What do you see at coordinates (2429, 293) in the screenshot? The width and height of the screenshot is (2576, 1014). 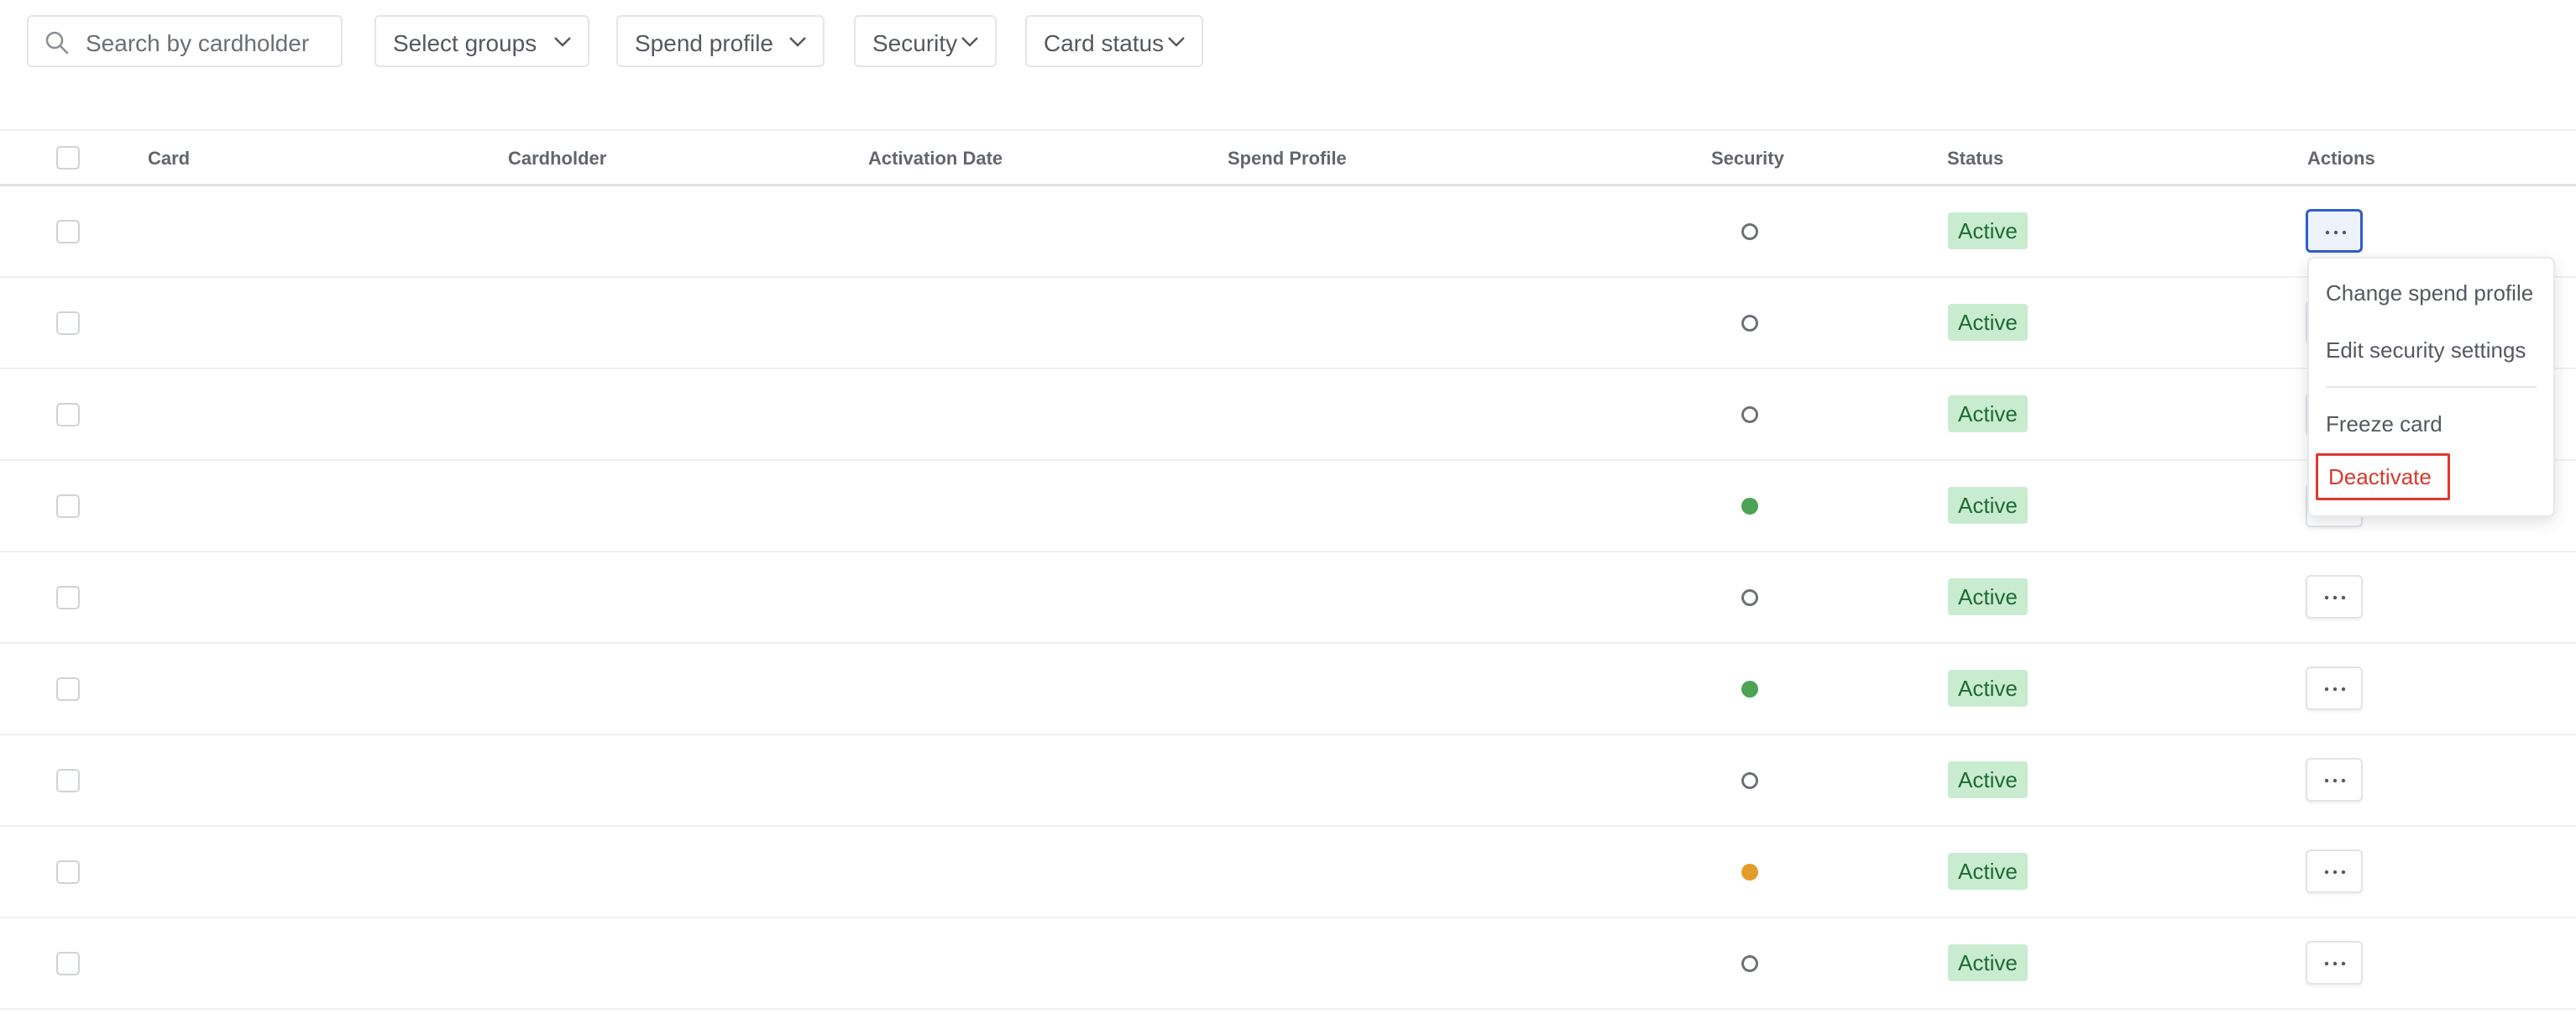 I see `menu-item-change-spend-profile: Change spend profile` at bounding box center [2429, 293].